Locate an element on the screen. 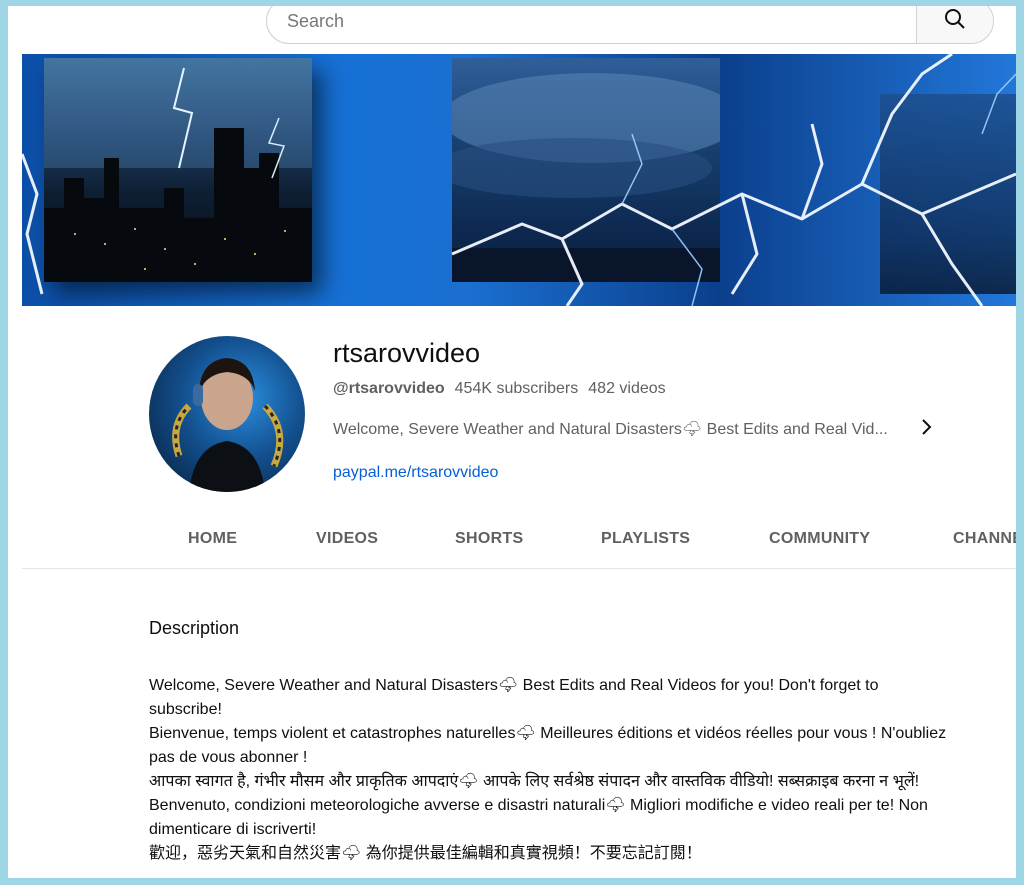 The width and height of the screenshot is (1024, 885). tab-home: HOME is located at coordinates (212, 539).